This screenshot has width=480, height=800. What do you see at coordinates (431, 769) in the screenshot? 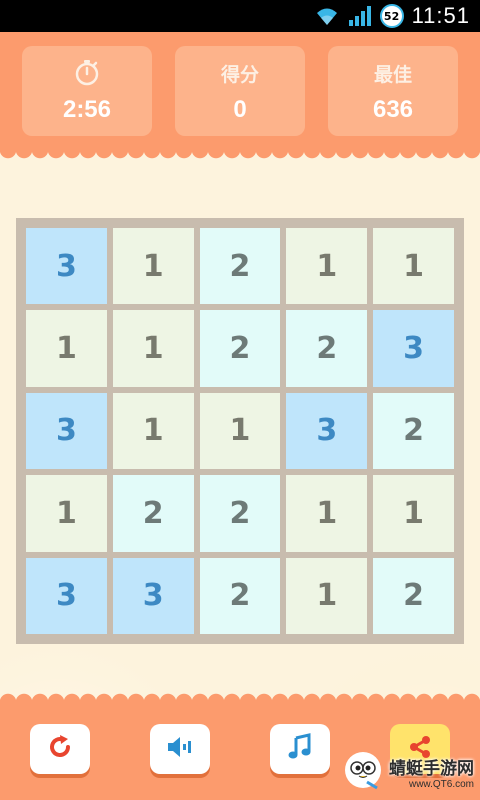
I see `watermark-title: 蜻蜓手游网` at bounding box center [431, 769].